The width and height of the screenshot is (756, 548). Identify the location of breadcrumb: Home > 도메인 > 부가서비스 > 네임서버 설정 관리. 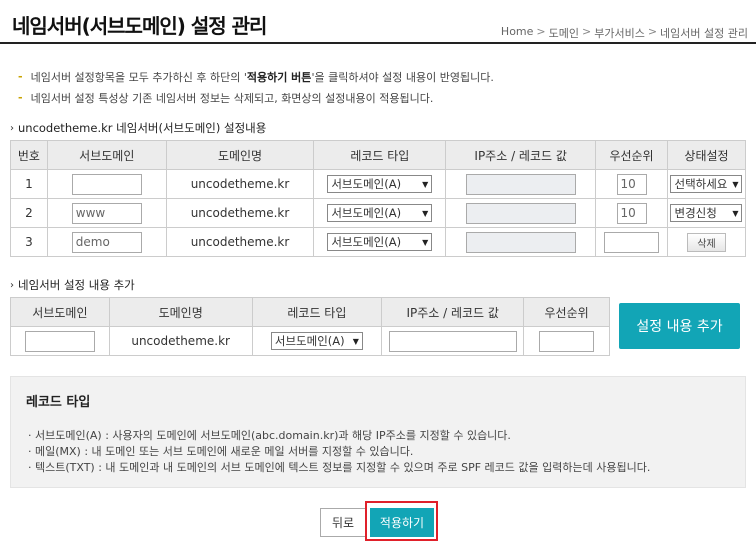
(624, 33).